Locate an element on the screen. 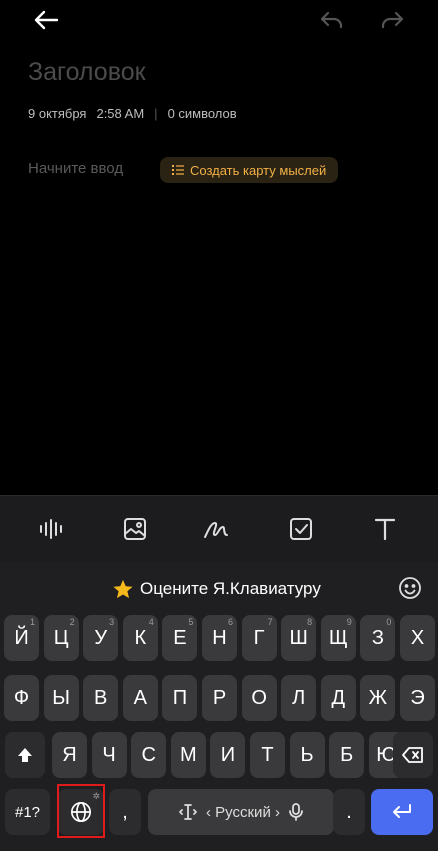  key-label: М is located at coordinates (188, 754).